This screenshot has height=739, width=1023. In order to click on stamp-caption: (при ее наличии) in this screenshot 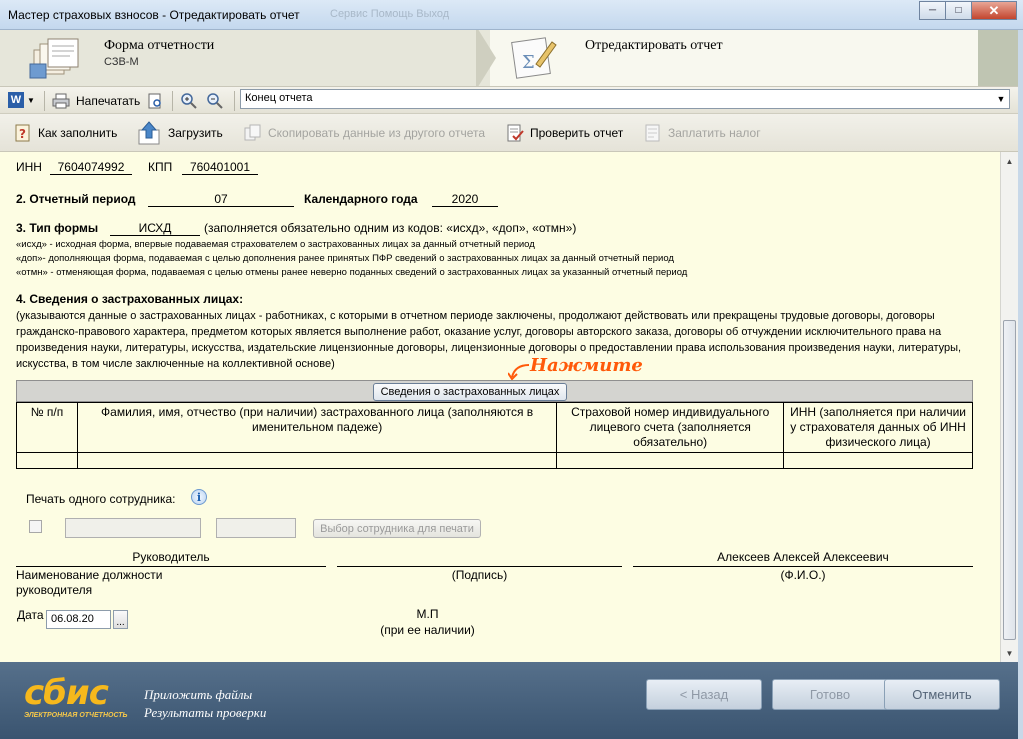, I will do `click(427, 630)`.